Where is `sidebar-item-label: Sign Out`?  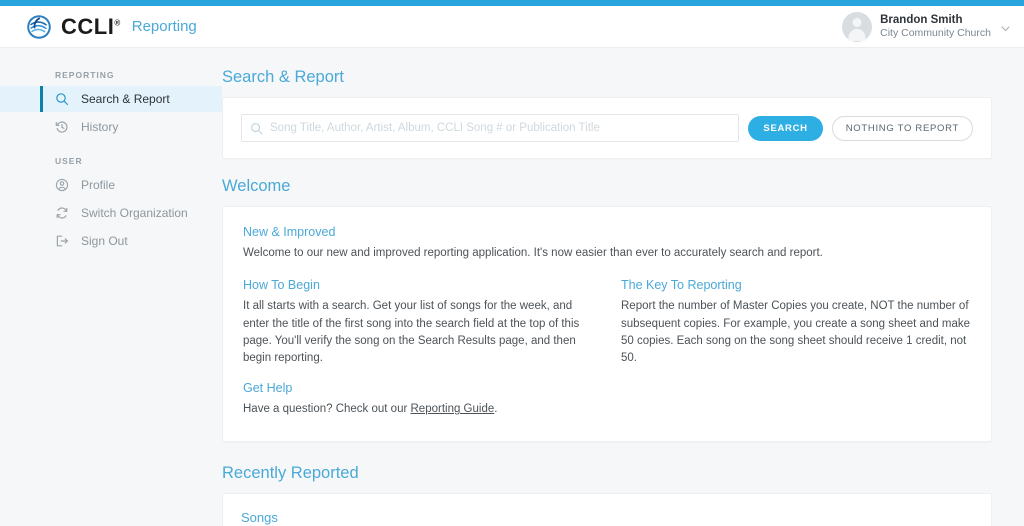
sidebar-item-label: Sign Out is located at coordinates (104, 241).